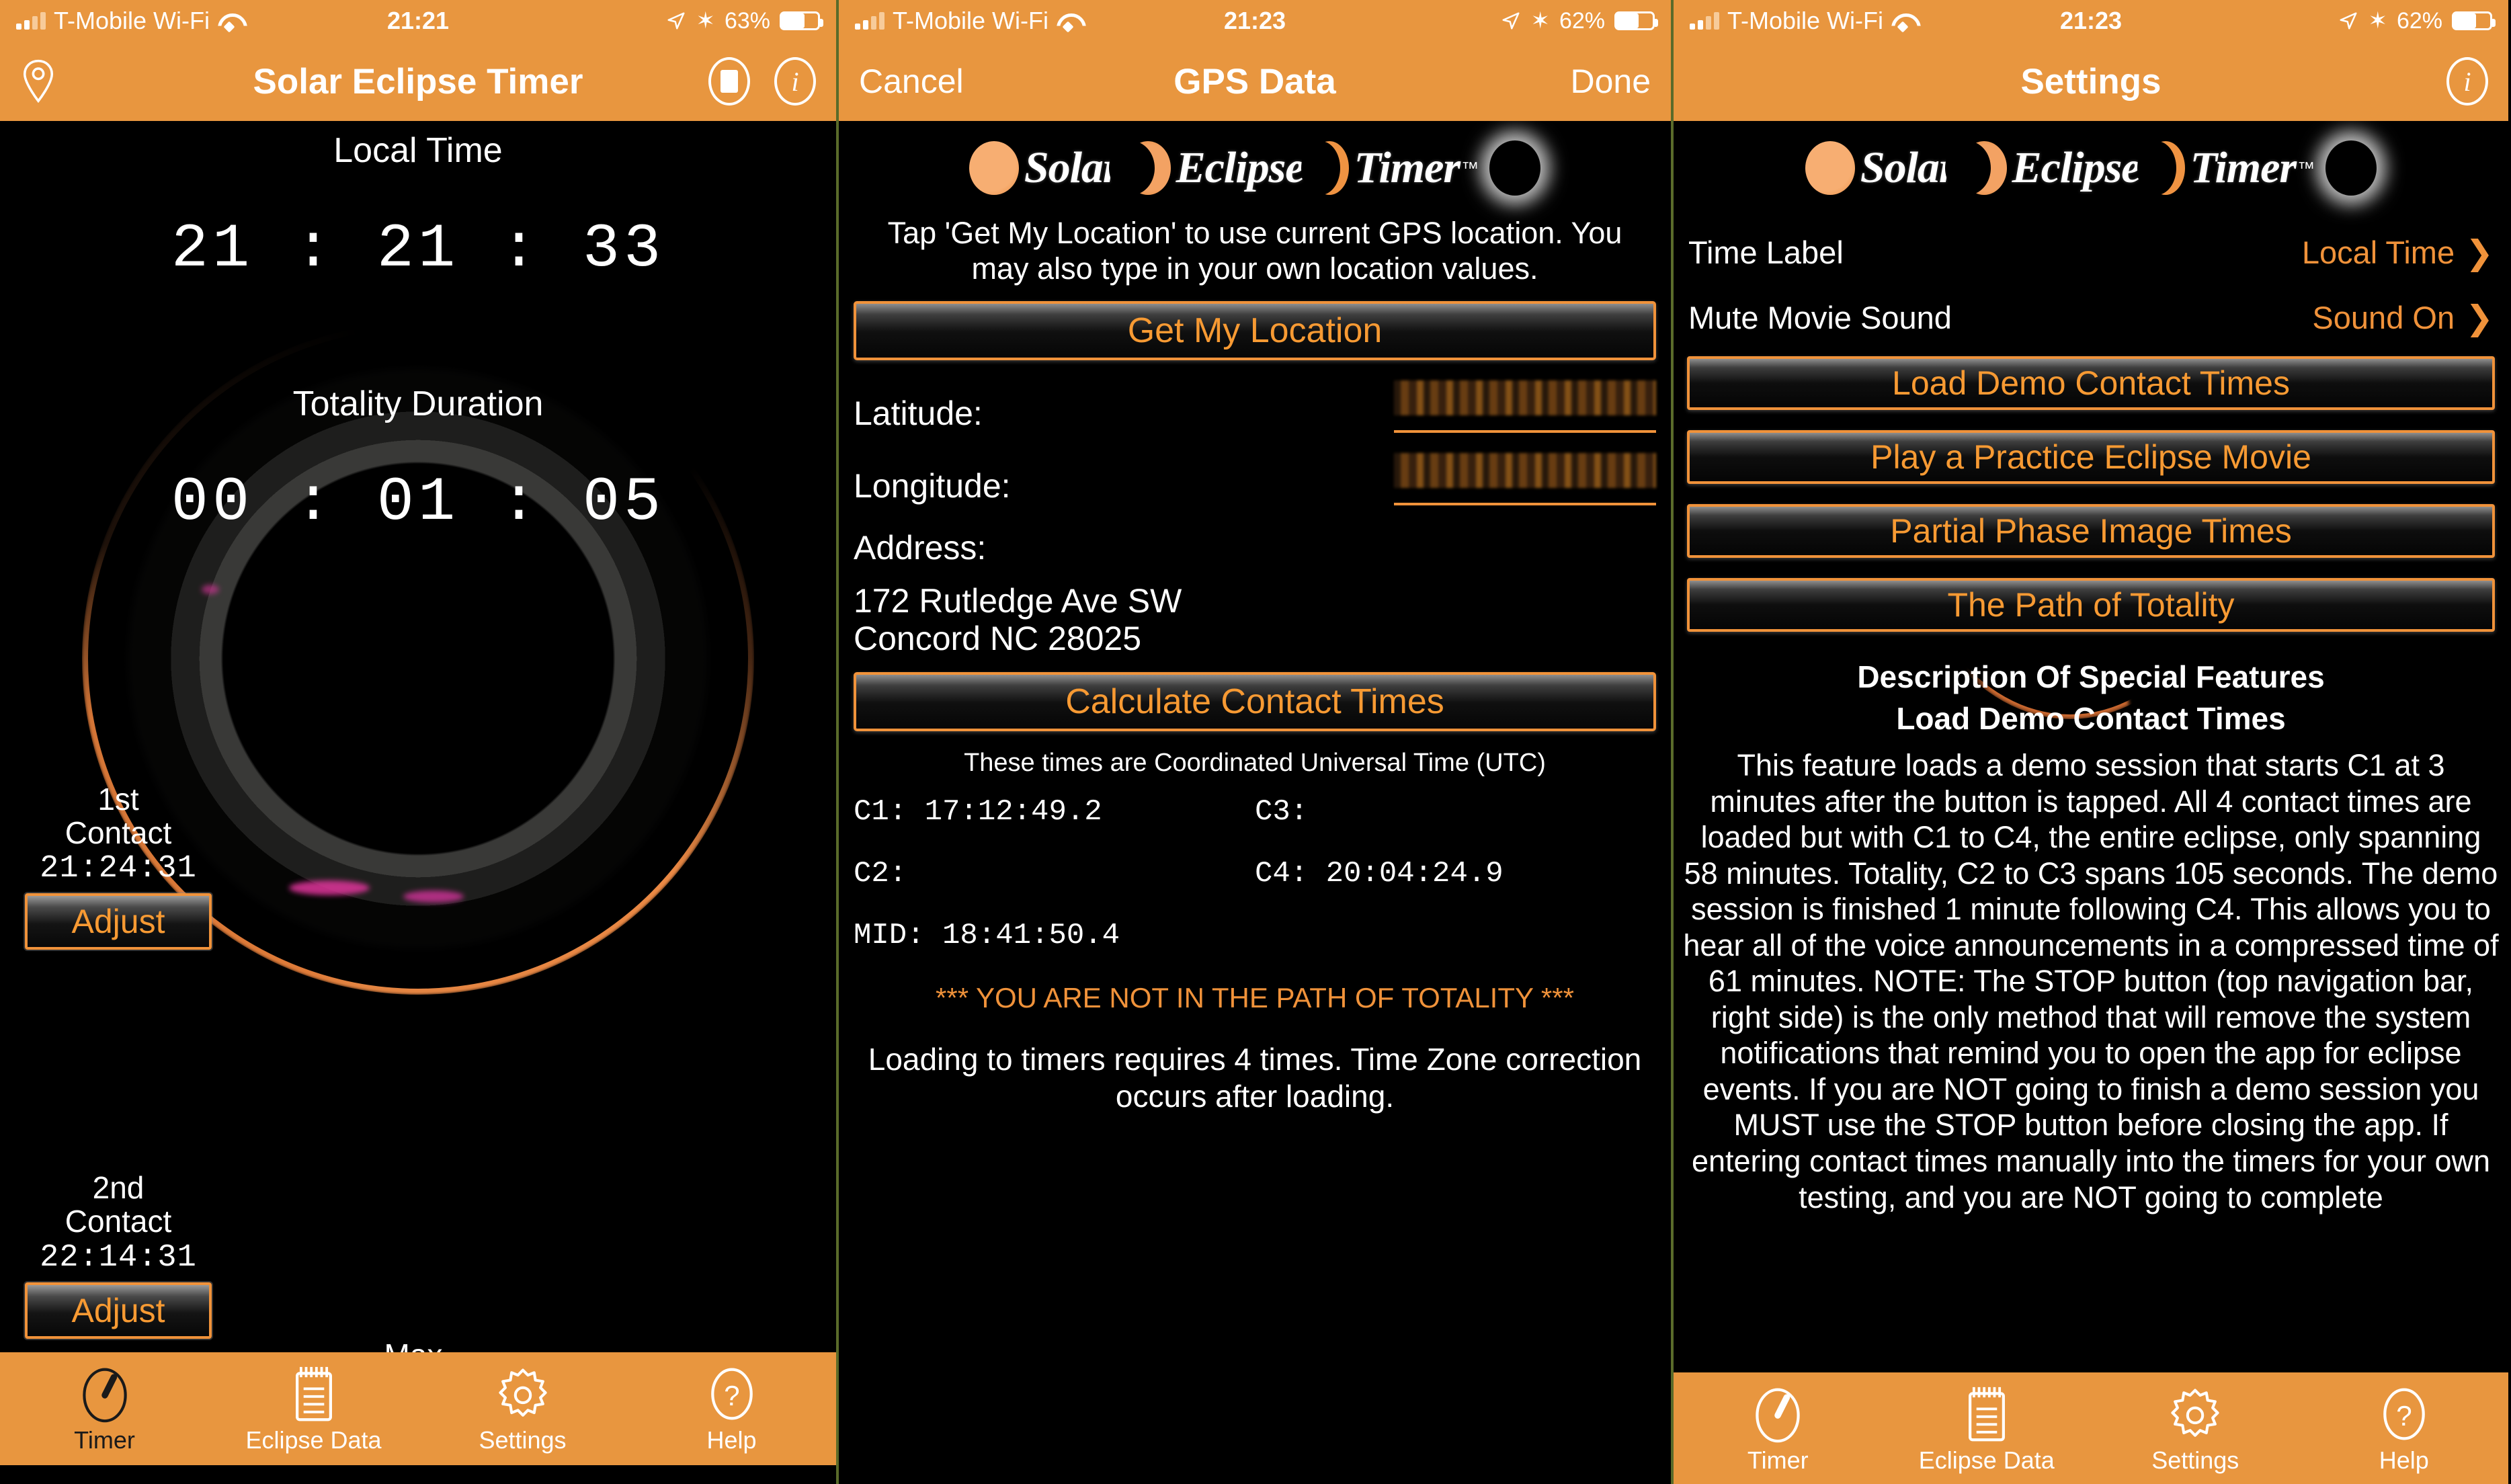 This screenshot has width=2511, height=1484. What do you see at coordinates (1282, 812) in the screenshot?
I see `c3-label: C3:` at bounding box center [1282, 812].